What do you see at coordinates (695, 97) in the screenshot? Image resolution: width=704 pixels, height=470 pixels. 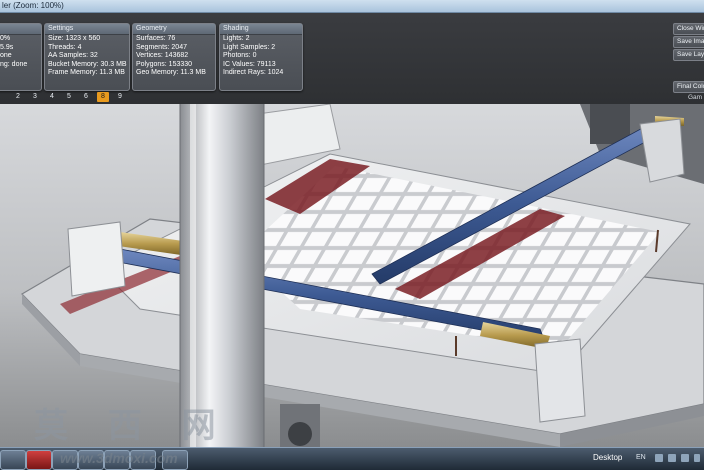 I see `gamma-label: Gam` at bounding box center [695, 97].